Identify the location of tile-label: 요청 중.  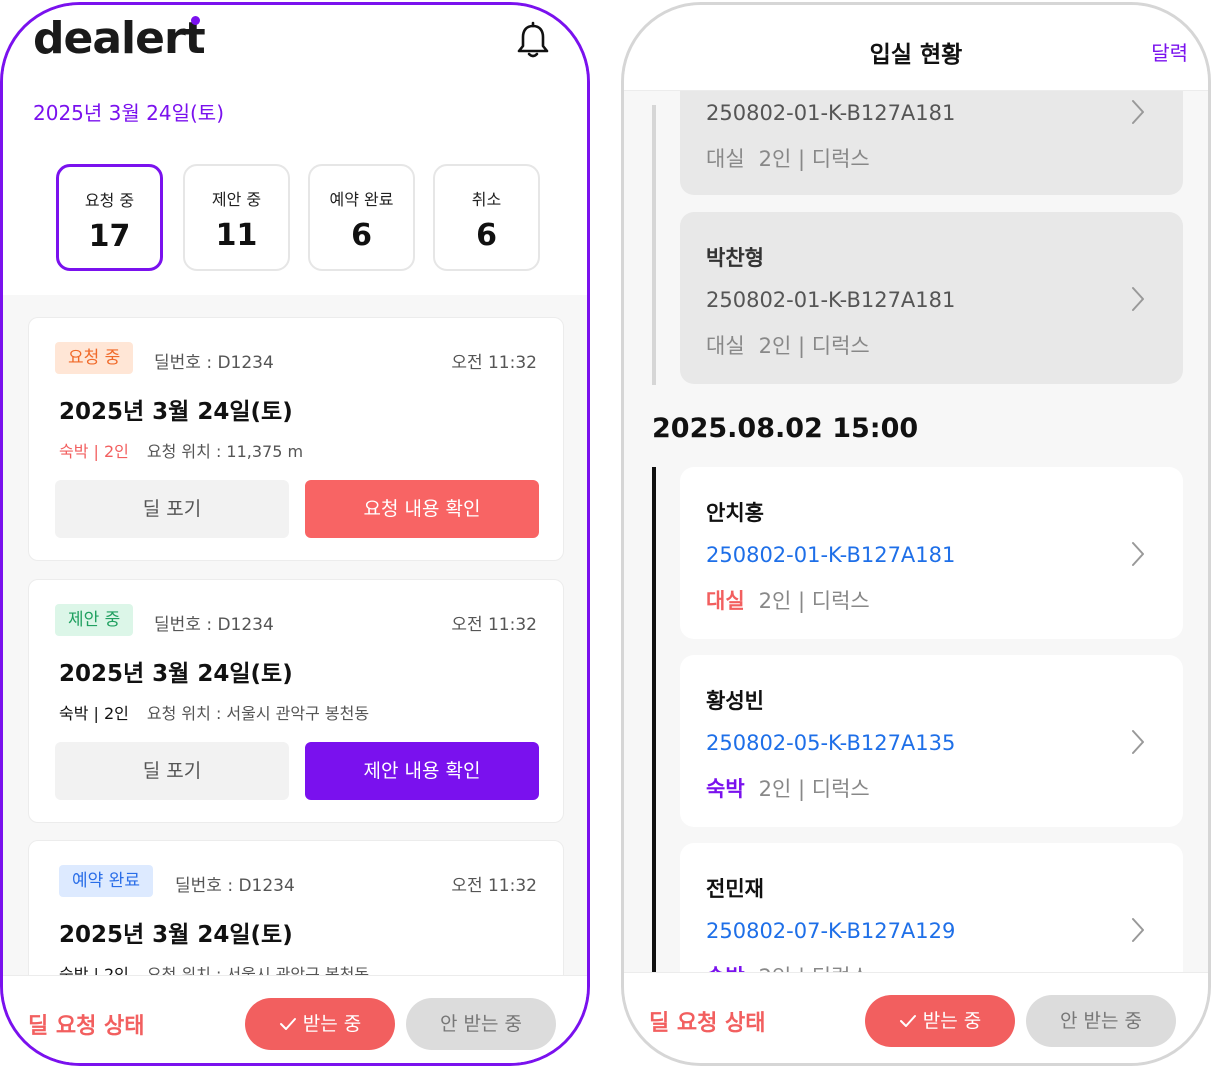
(109, 200).